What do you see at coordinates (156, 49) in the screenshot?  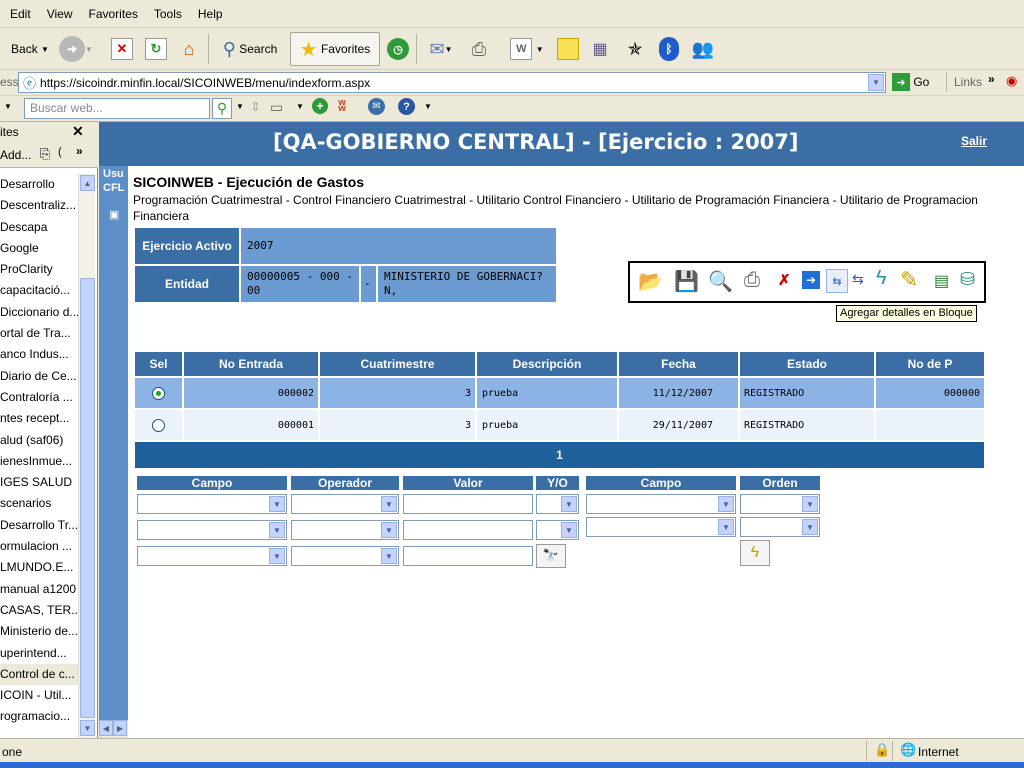 I see `refresh-button: ↻` at bounding box center [156, 49].